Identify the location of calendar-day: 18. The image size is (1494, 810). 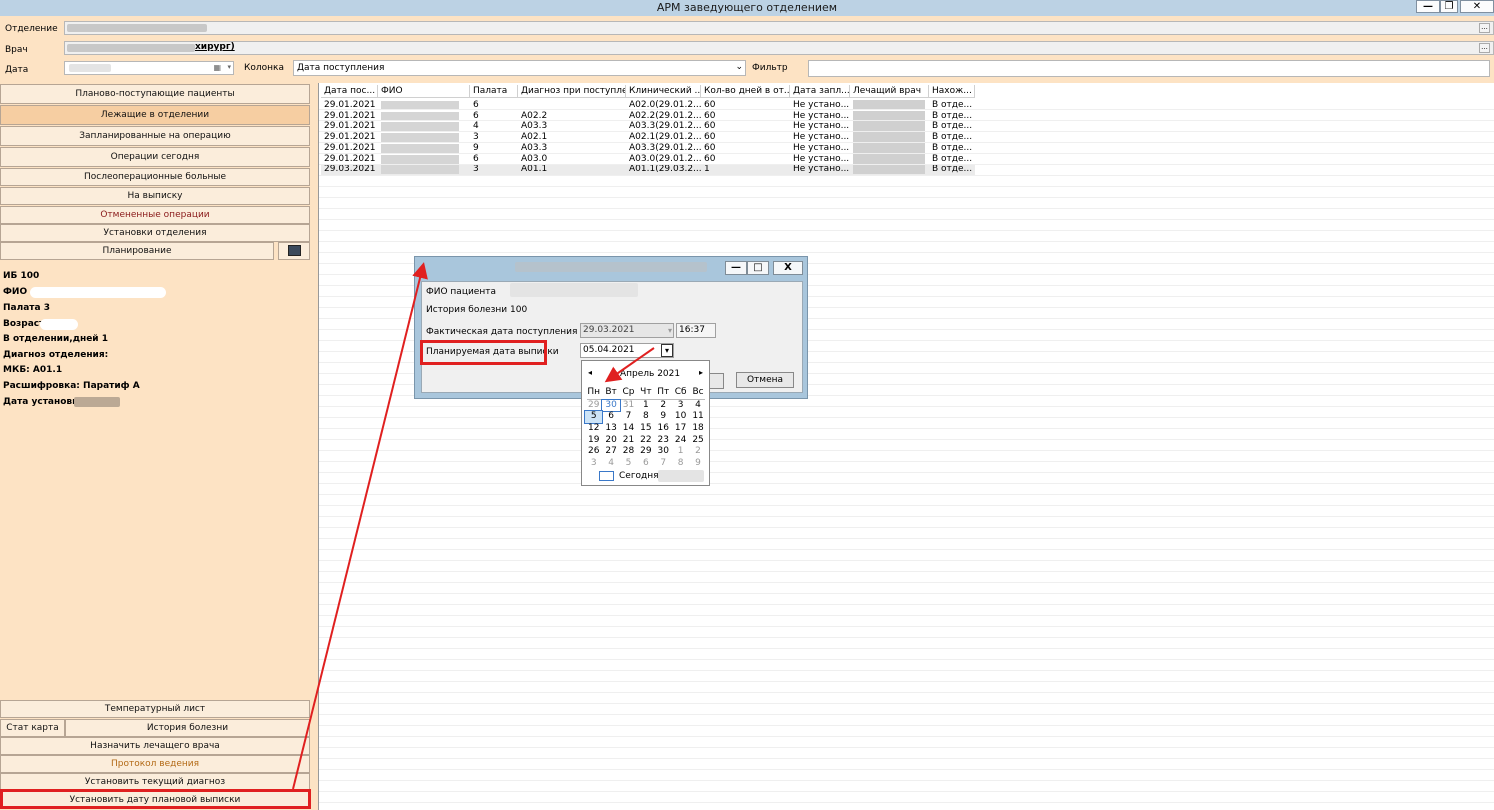
(697, 429).